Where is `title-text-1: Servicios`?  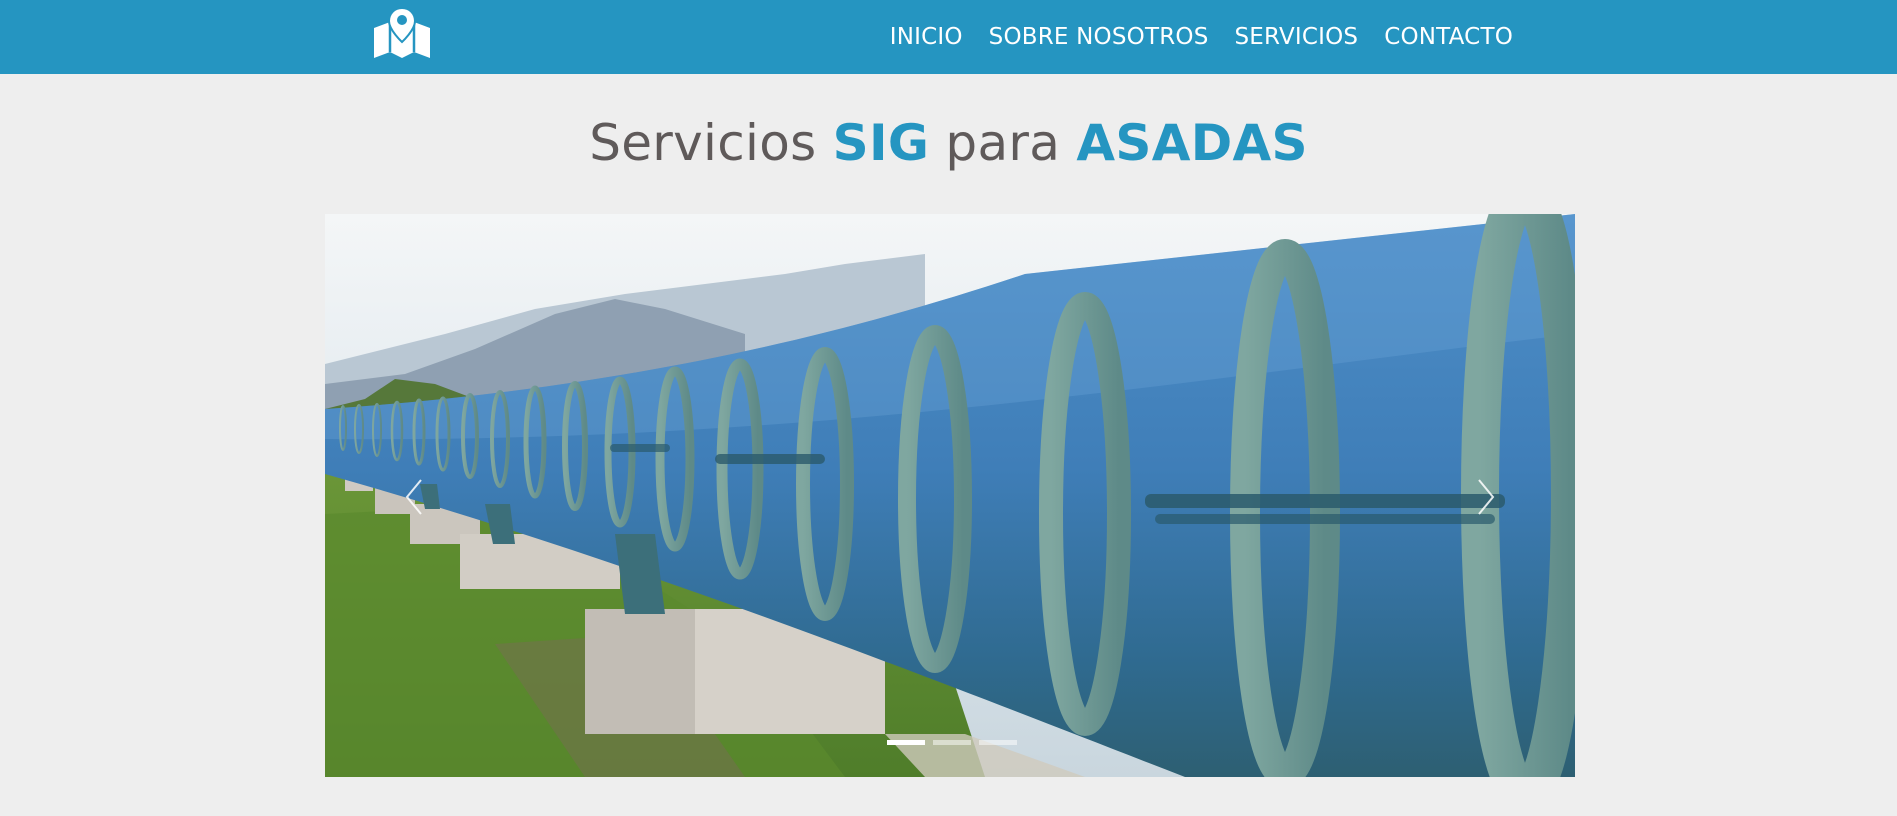
title-text-1: Servicios is located at coordinates (711, 143).